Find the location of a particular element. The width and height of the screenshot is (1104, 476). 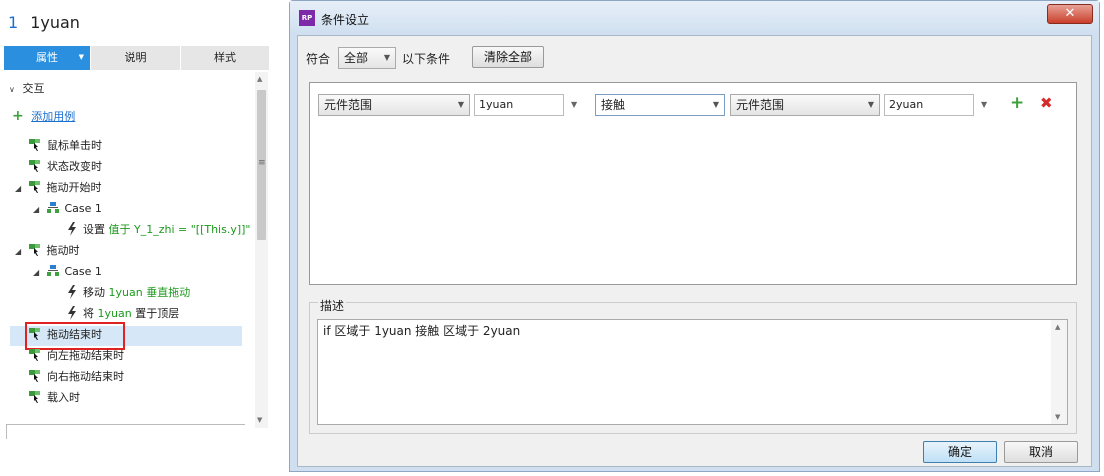

case-drag: ◢ Case 1 is located at coordinates (67, 272).